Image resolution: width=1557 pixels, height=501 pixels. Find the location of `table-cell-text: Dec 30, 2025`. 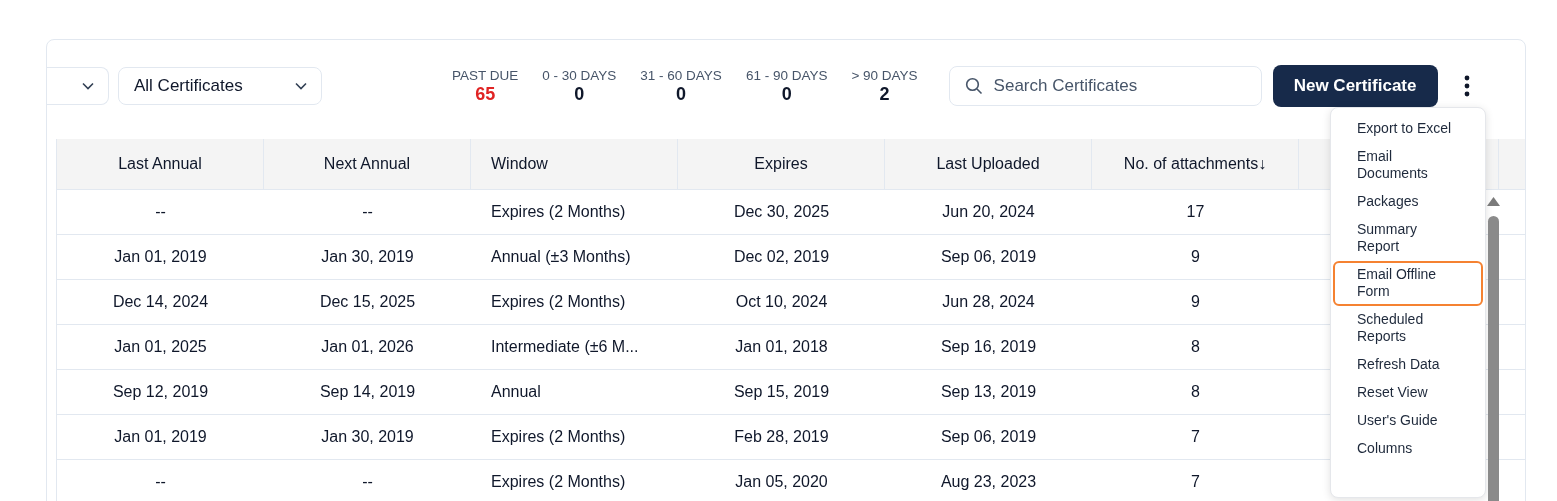

table-cell-text: Dec 30, 2025 is located at coordinates (781, 212).